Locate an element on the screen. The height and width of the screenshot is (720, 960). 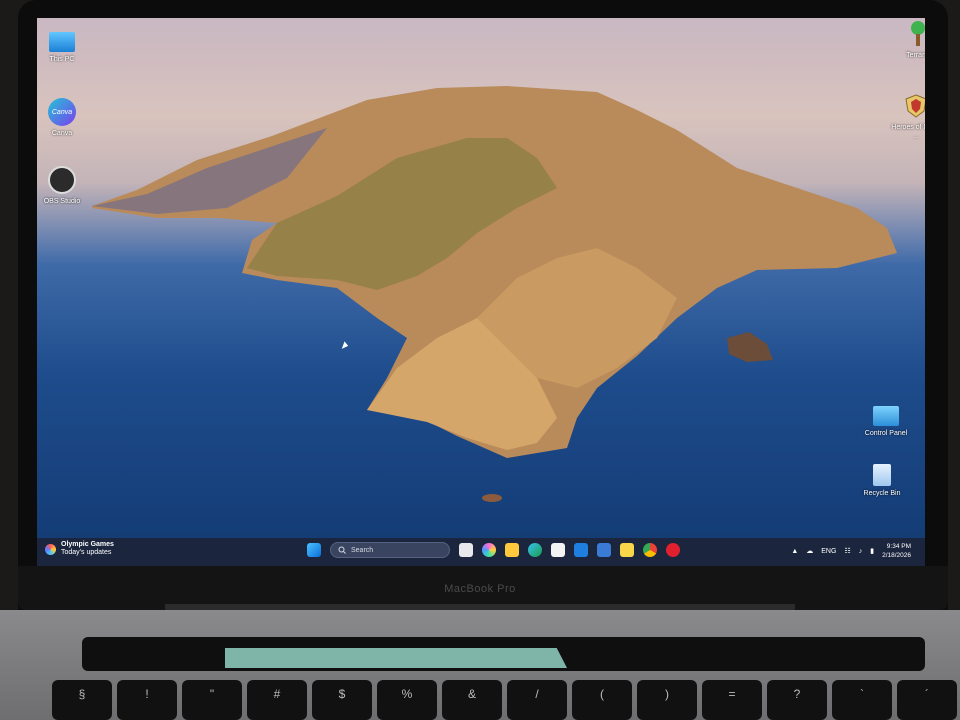
keyboard-key: ( is located at coordinates (602, 700).